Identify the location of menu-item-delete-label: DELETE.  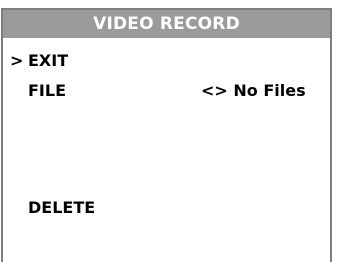
(62, 207).